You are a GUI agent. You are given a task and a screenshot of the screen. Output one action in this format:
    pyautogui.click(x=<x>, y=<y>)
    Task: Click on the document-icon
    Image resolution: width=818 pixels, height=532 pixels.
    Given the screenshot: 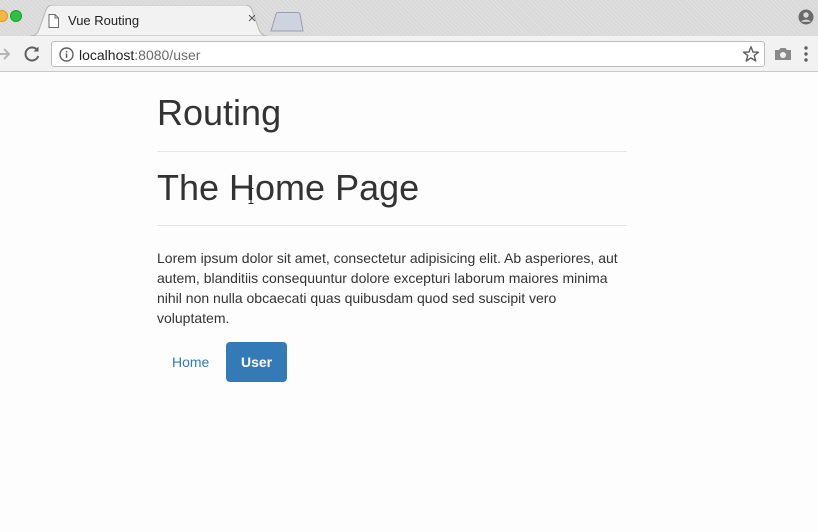 What is the action you would take?
    pyautogui.click(x=53, y=21)
    